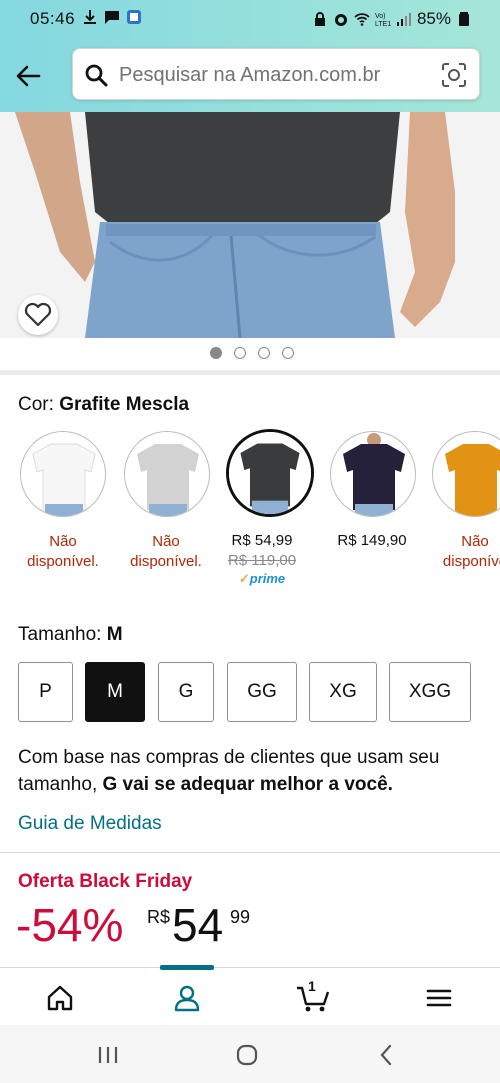 Image resolution: width=500 pixels, height=1083 pixels. What do you see at coordinates (433, 18) in the screenshot?
I see `battery-percent: 85%` at bounding box center [433, 18].